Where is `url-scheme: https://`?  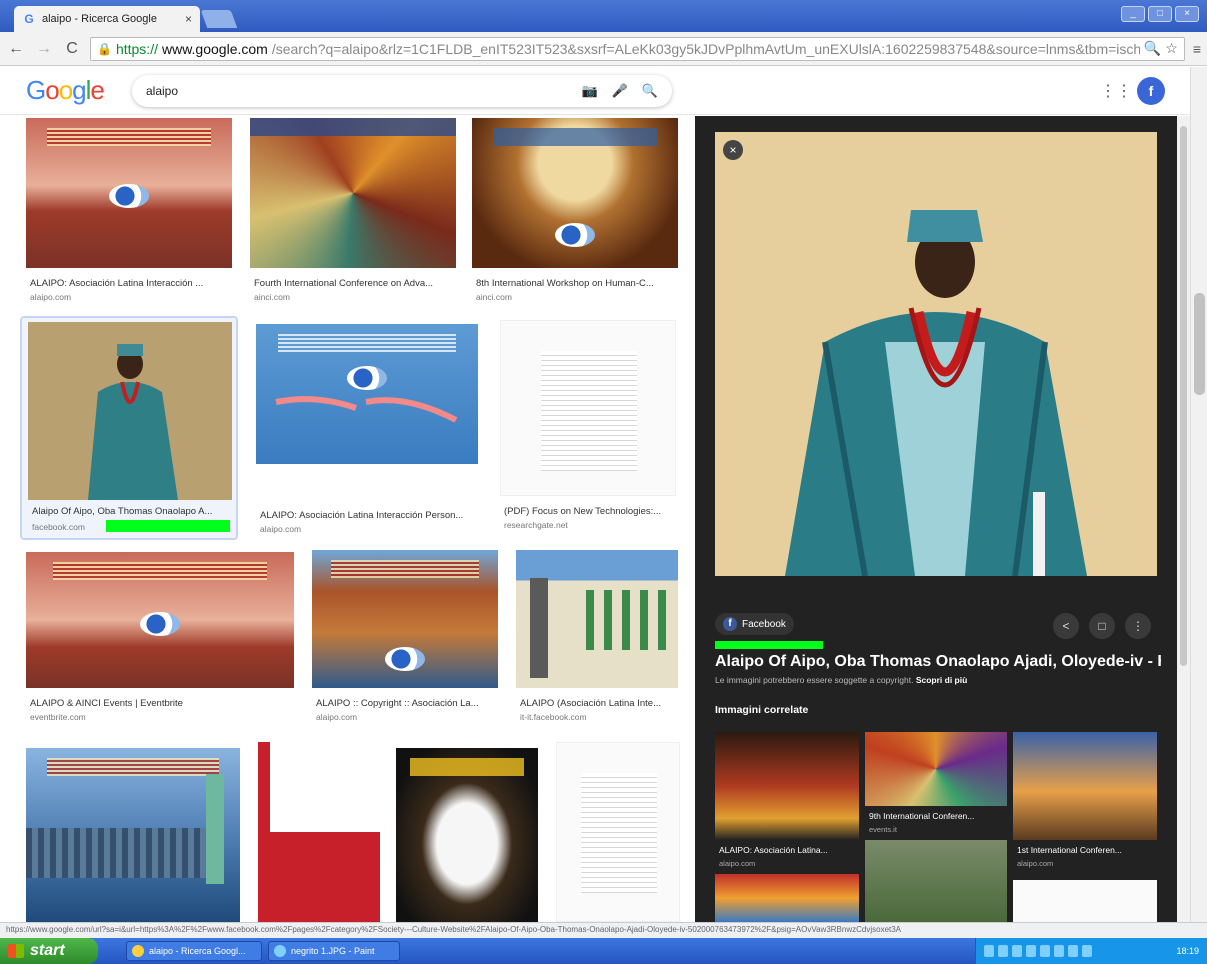 url-scheme: https:// is located at coordinates (136, 48).